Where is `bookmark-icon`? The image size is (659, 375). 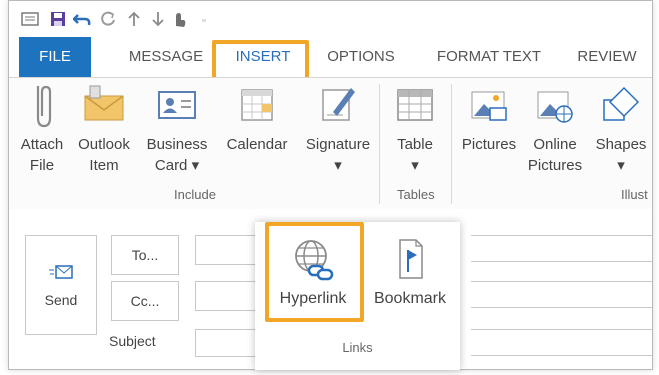 bookmark-icon is located at coordinates (411, 259).